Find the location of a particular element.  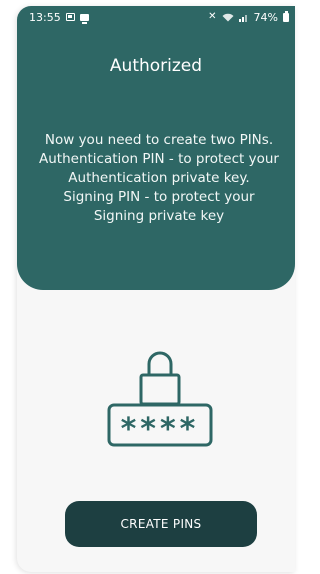

screen-icon is located at coordinates (84, 18).